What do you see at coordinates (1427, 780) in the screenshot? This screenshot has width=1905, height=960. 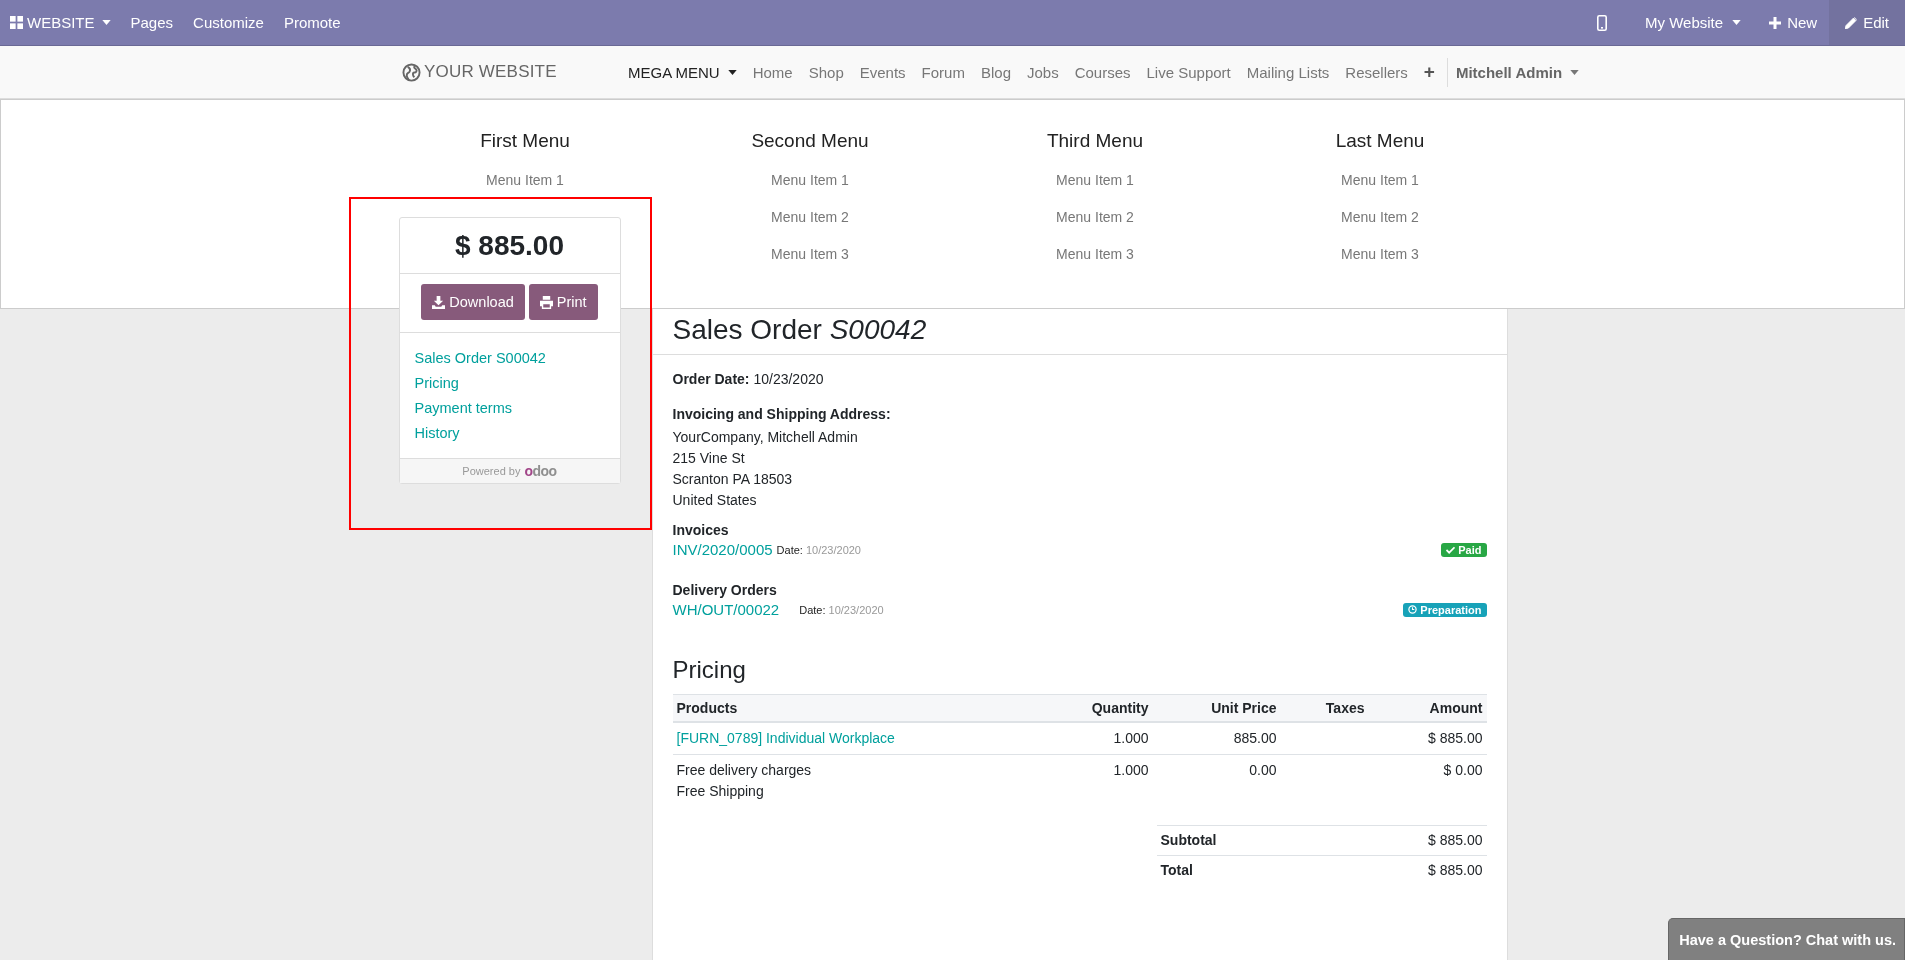 I see `table-cell: $ 0.00` at bounding box center [1427, 780].